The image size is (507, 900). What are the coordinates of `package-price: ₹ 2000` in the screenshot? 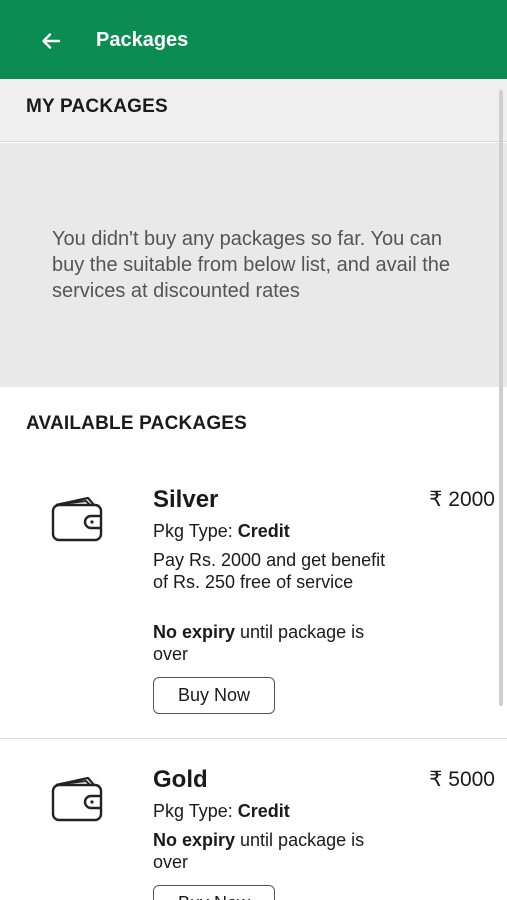 It's located at (462, 499).